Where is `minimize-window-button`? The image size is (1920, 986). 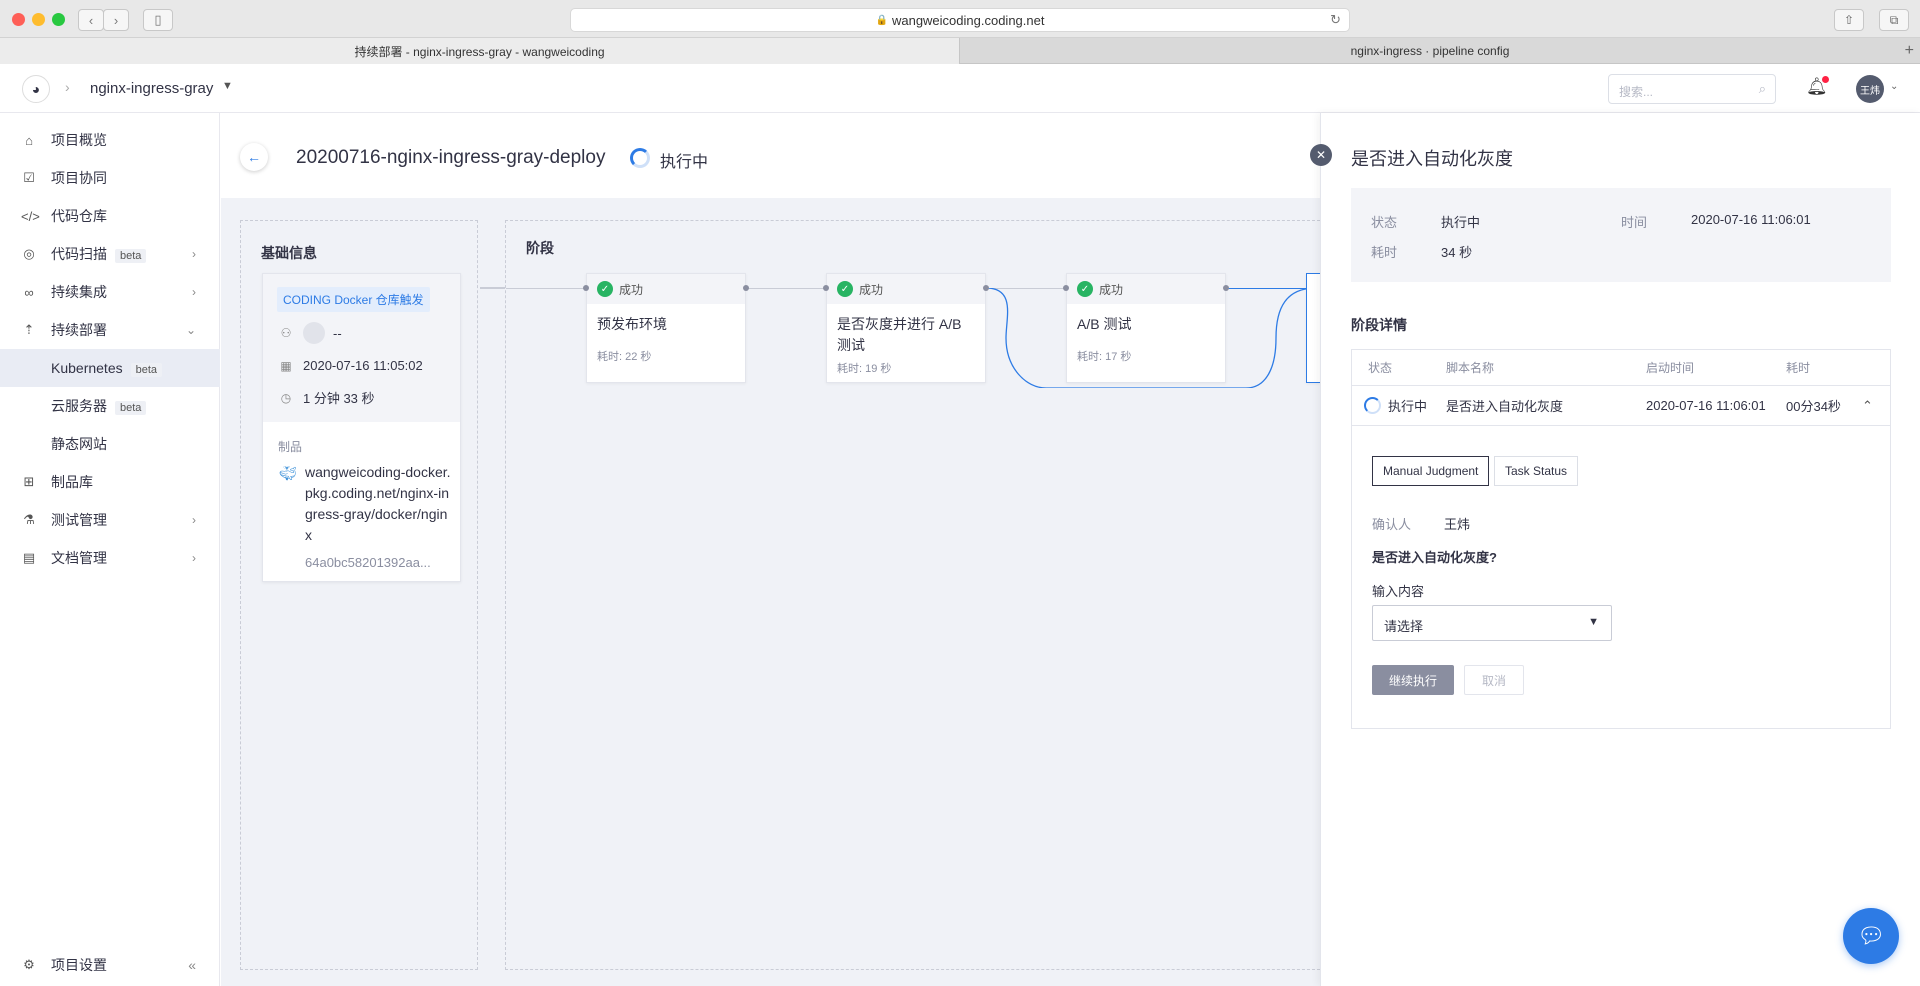
minimize-window-button is located at coordinates (38, 19).